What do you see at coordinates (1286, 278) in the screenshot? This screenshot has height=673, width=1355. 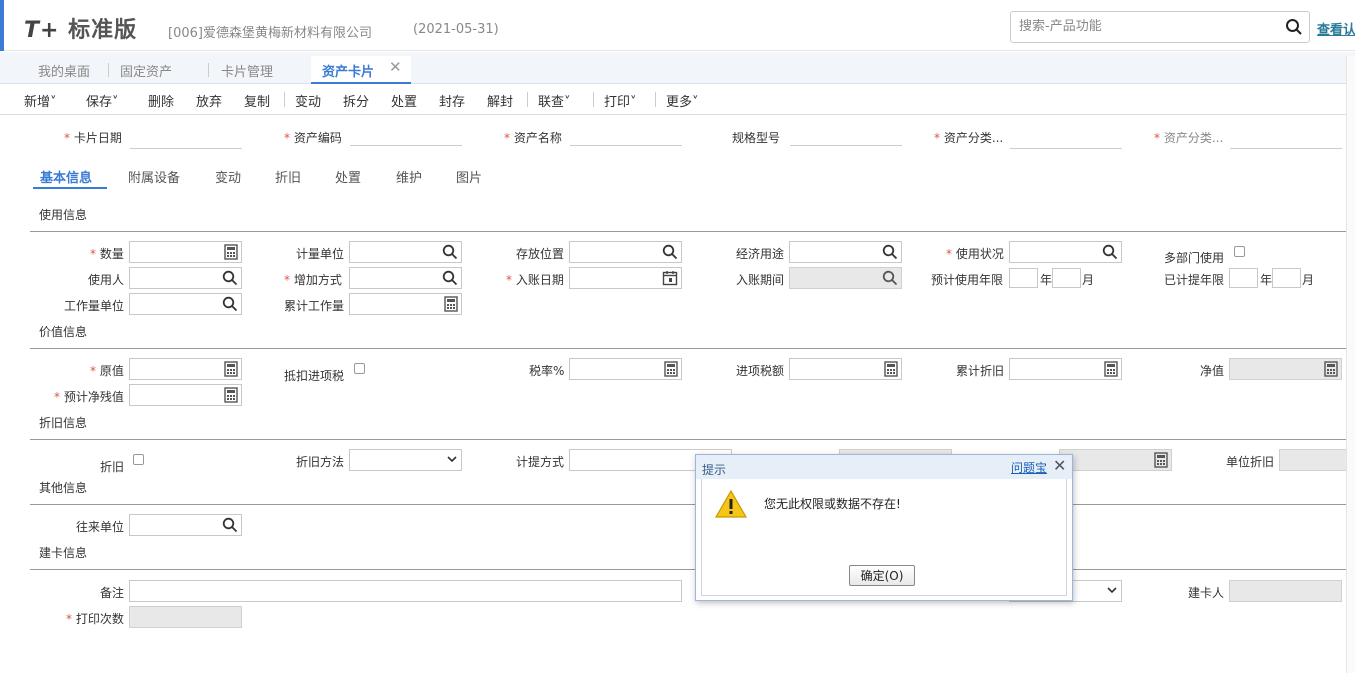 I see `accrued-months-input` at bounding box center [1286, 278].